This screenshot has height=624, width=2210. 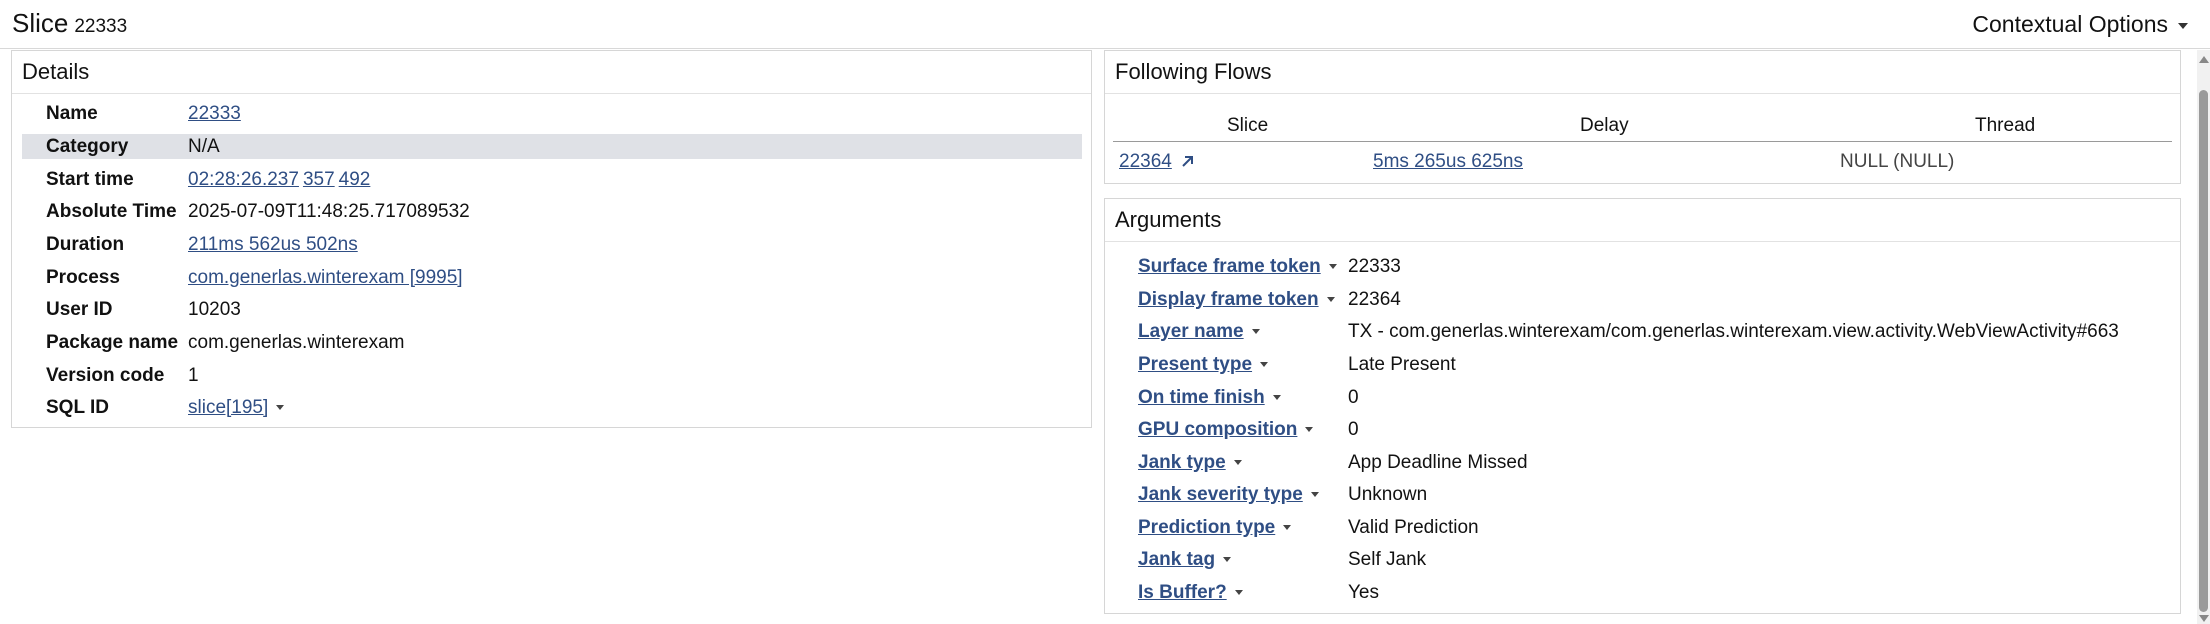 I want to click on argument-row: Jank severity type Unknown, so click(x=1635, y=495).